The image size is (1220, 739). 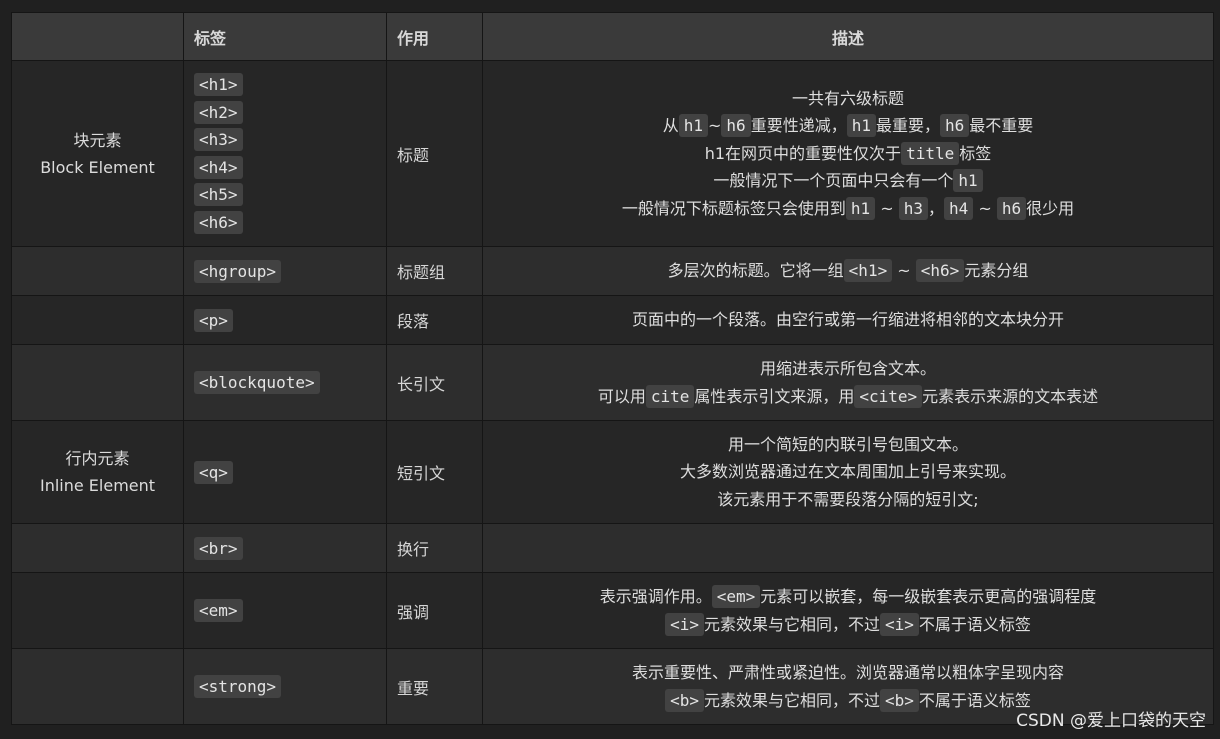 I want to click on desc-line: 大多数浏览器通过在文本周围加上引号来实现。, so click(x=847, y=472).